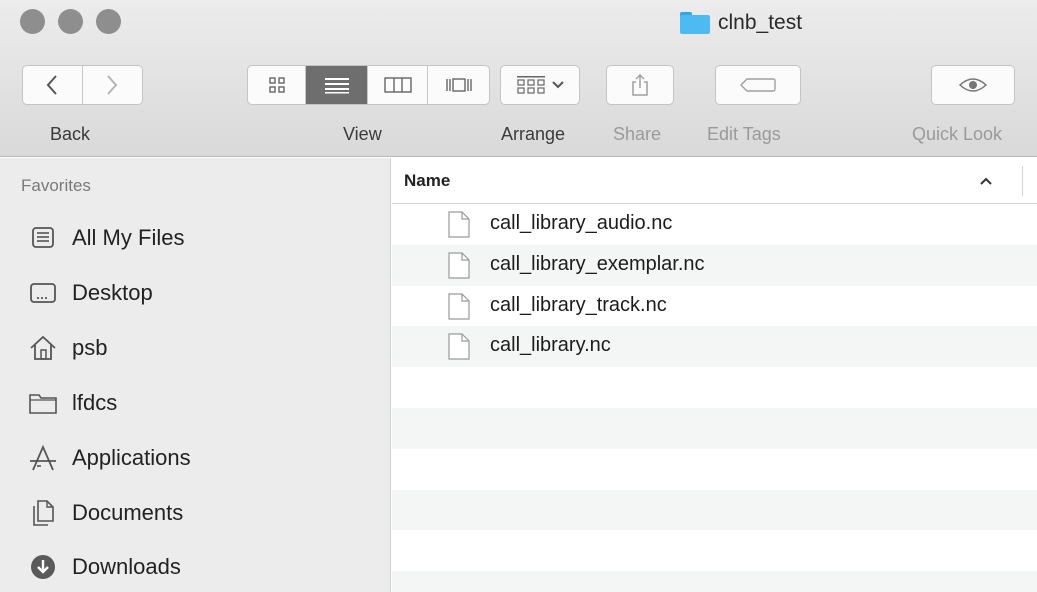 This screenshot has height=592, width=1037. I want to click on sidebar-item-desktop: Desktop, so click(90, 293).